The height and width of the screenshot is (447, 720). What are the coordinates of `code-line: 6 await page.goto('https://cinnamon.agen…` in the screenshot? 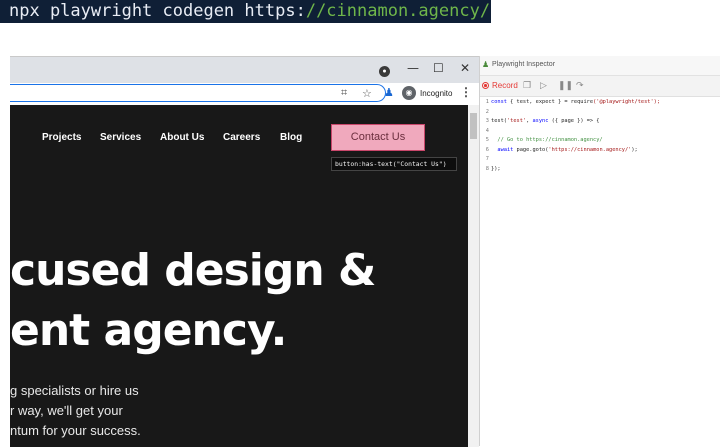 It's located at (600, 151).